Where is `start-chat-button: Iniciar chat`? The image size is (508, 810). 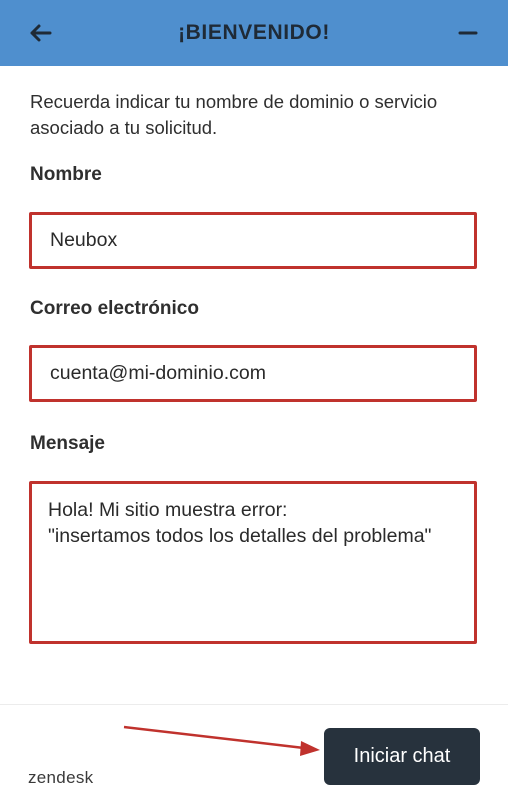 start-chat-button: Iniciar chat is located at coordinates (402, 756).